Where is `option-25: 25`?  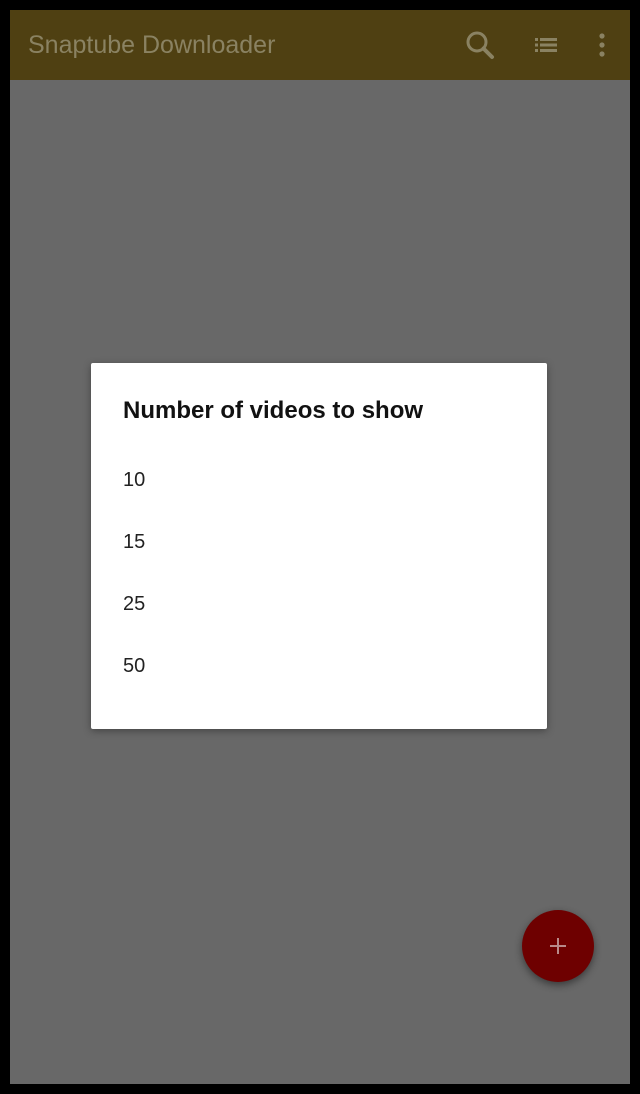
option-25: 25 is located at coordinates (319, 604).